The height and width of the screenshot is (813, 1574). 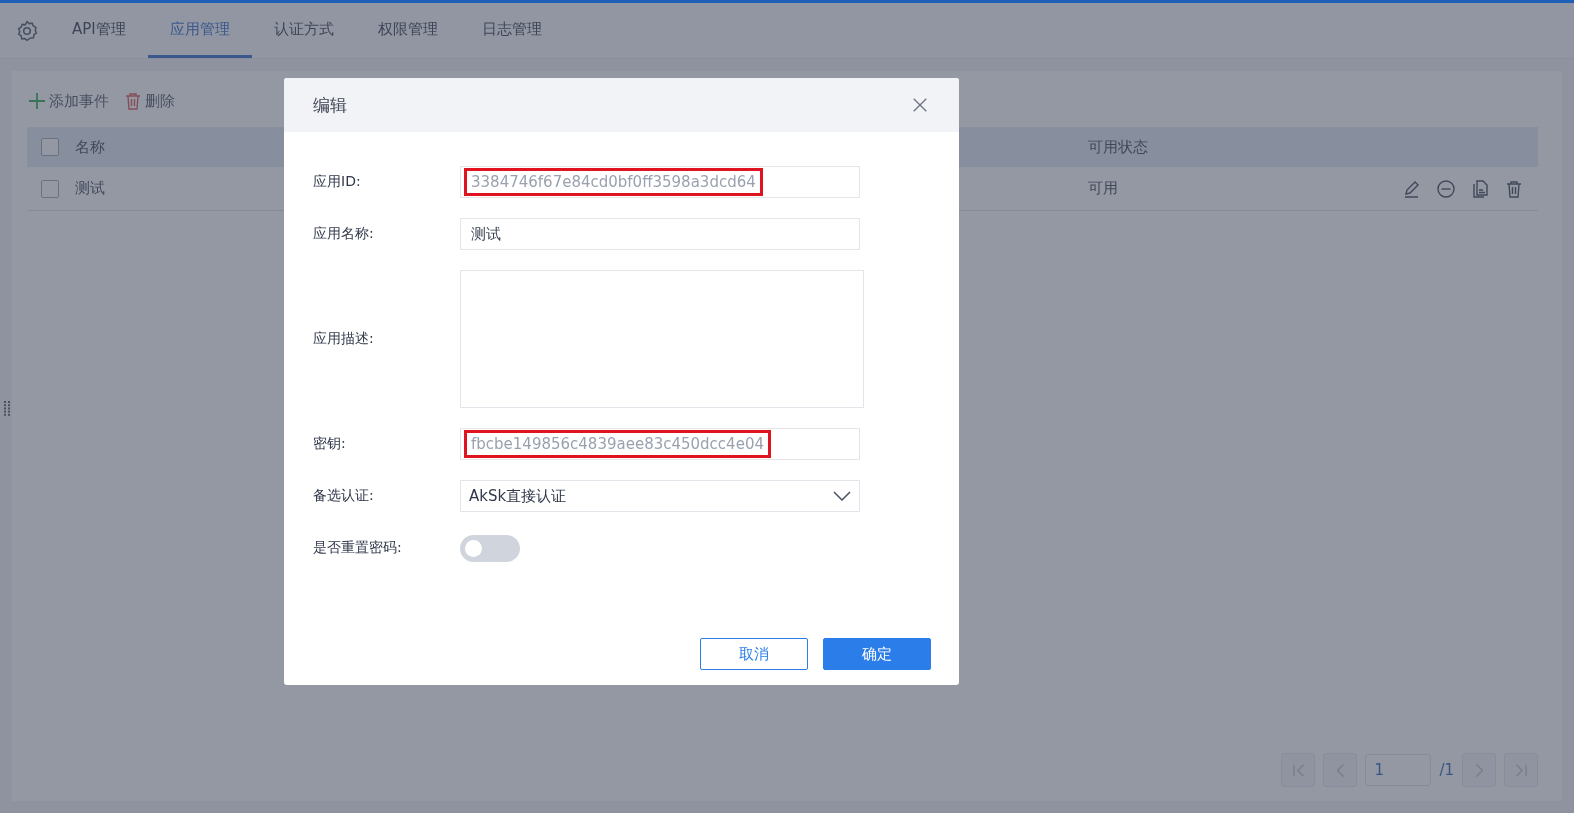 I want to click on page-total: /1, so click(x=1446, y=770).